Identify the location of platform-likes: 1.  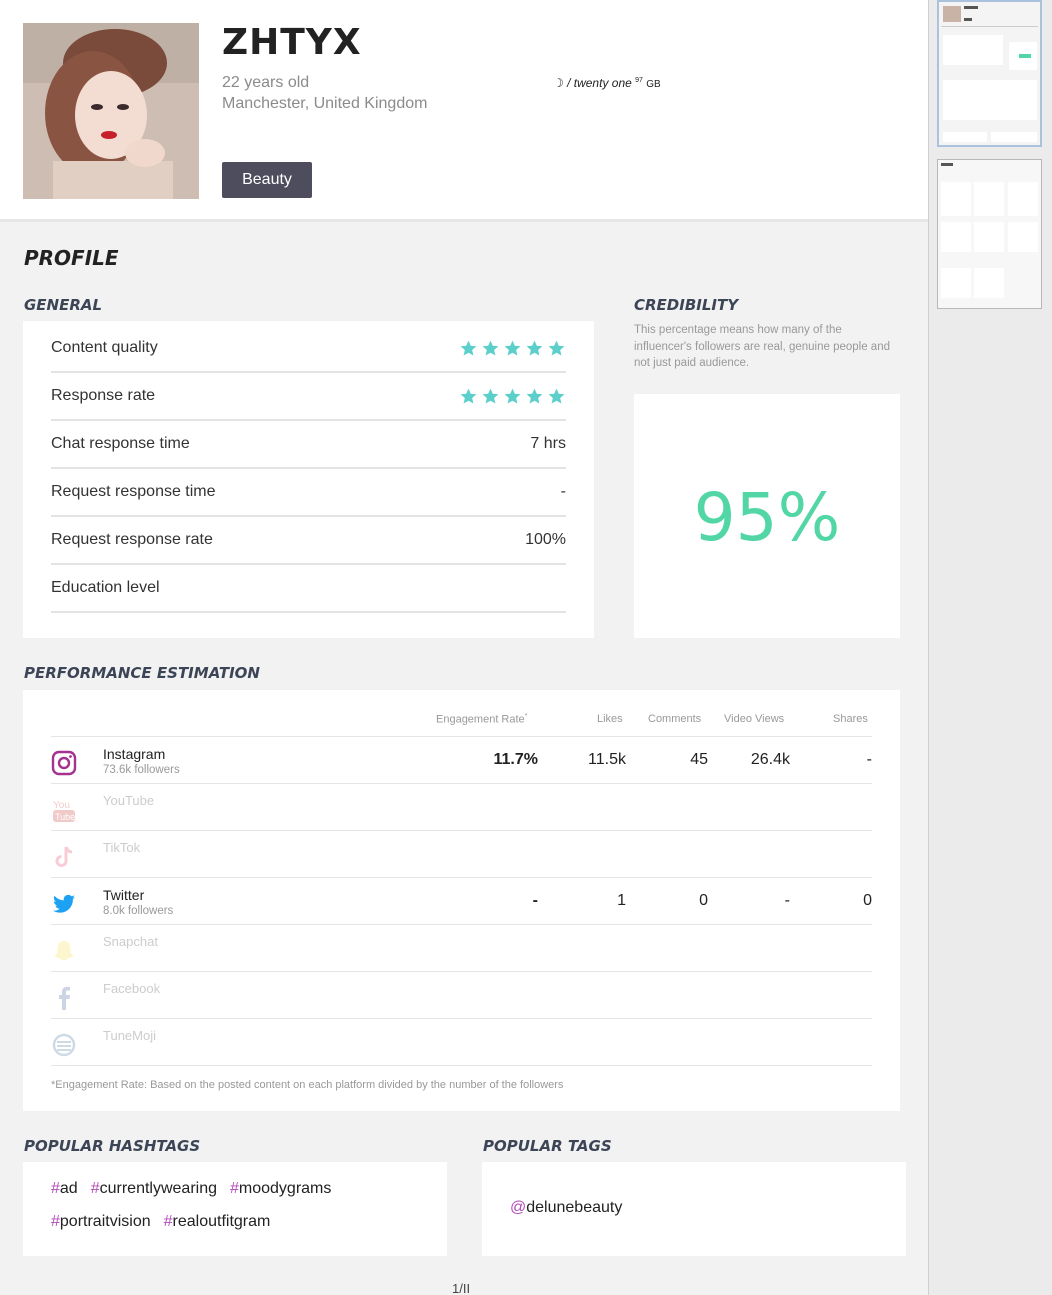
(621, 900).